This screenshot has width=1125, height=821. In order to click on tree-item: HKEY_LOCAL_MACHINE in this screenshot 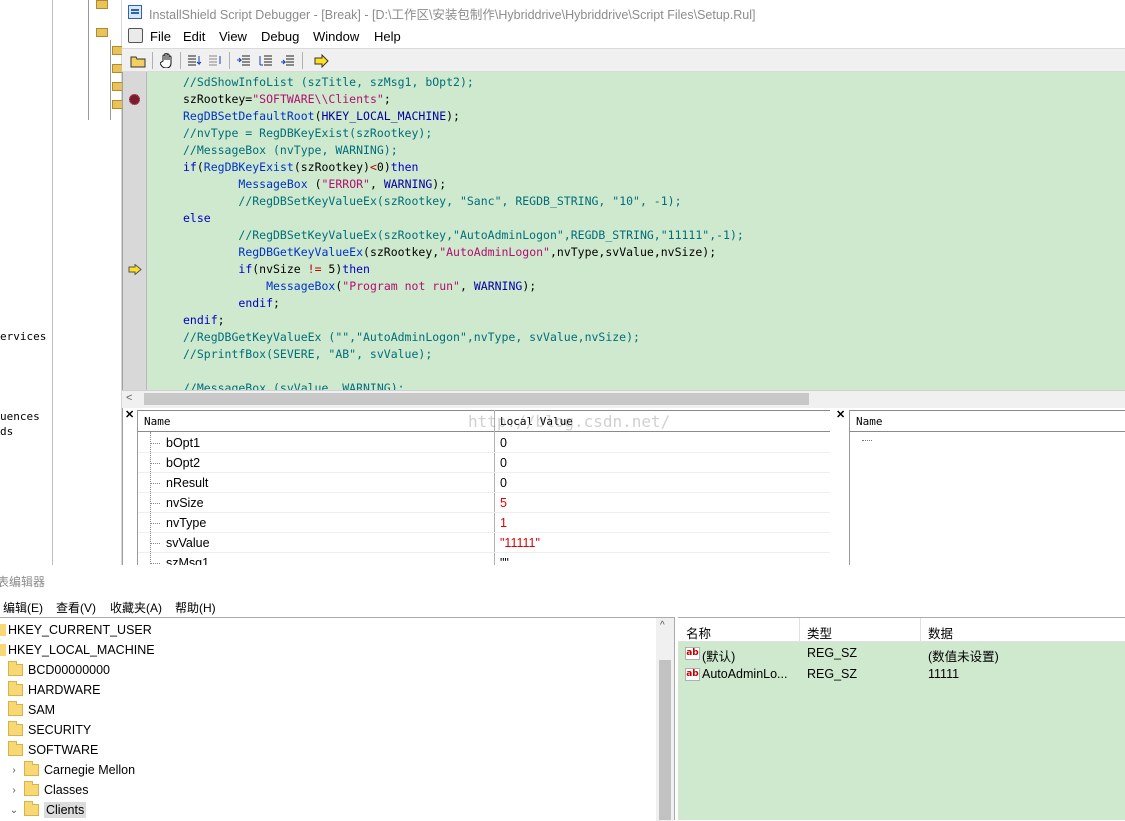, I will do `click(77, 650)`.